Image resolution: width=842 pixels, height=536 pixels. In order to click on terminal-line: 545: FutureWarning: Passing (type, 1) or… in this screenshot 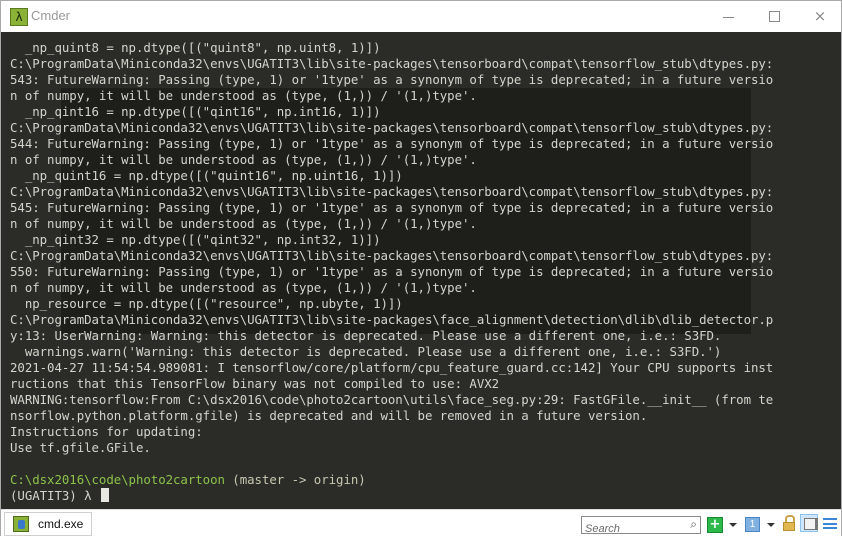, I will do `click(392, 207)`.